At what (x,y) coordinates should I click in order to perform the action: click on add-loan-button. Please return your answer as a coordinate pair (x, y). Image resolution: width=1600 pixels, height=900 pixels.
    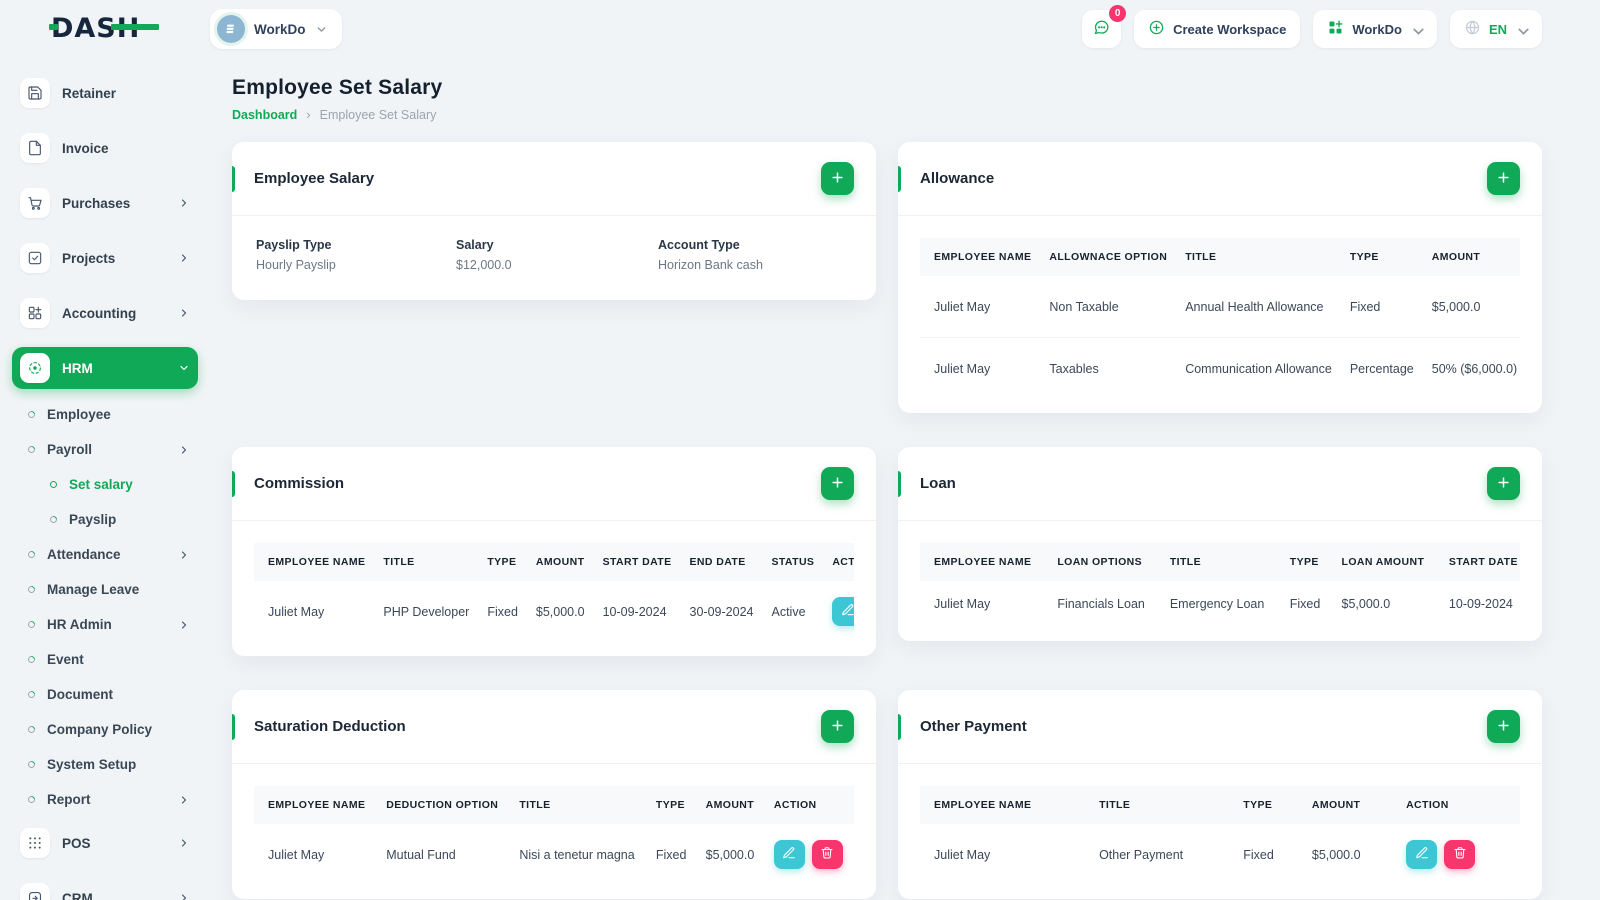
    Looking at the image, I should click on (1503, 483).